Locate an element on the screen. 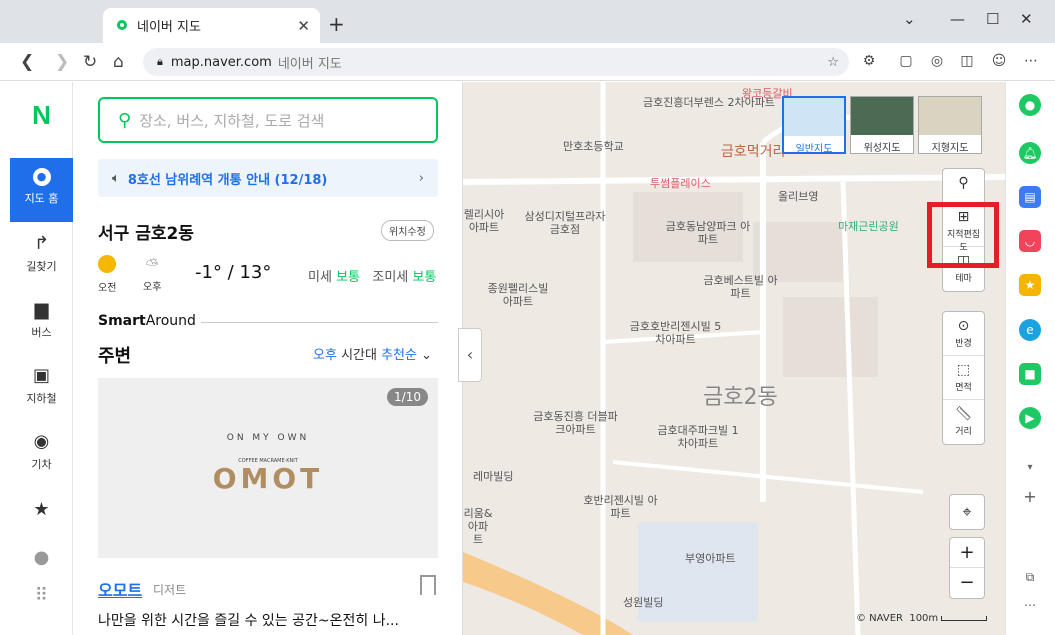 Image resolution: width=1055 pixels, height=635 pixels. tool-distance: 📏︎ 거리 is located at coordinates (963, 422).